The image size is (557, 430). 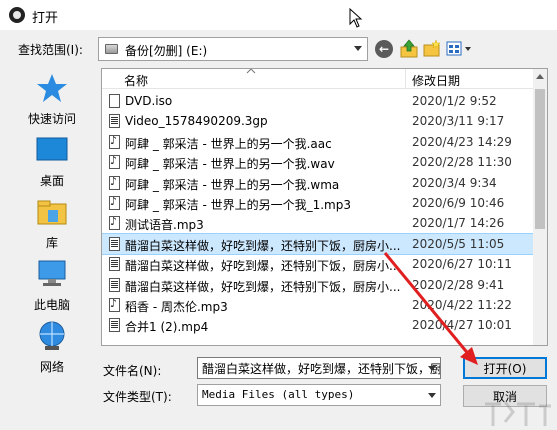 I want to click on vertical-scrollbar, so click(x=540, y=207).